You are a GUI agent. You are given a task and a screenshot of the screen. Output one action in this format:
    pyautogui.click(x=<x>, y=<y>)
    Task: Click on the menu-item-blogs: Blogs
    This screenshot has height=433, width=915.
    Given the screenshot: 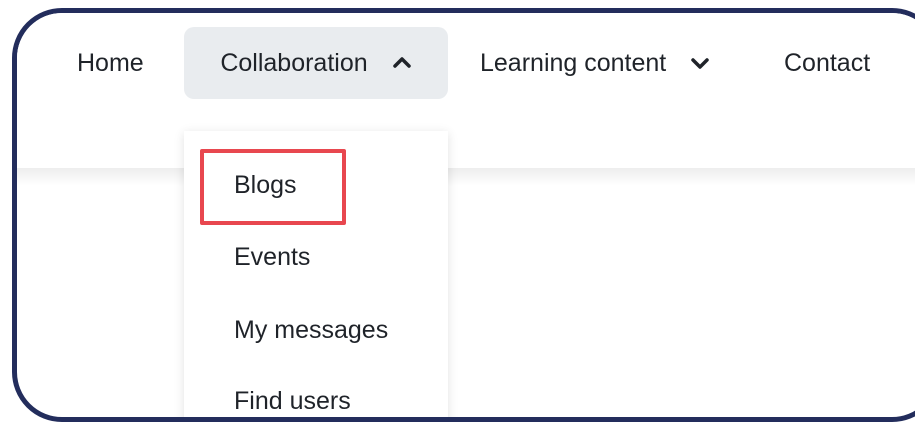 What is the action you would take?
    pyautogui.click(x=265, y=185)
    